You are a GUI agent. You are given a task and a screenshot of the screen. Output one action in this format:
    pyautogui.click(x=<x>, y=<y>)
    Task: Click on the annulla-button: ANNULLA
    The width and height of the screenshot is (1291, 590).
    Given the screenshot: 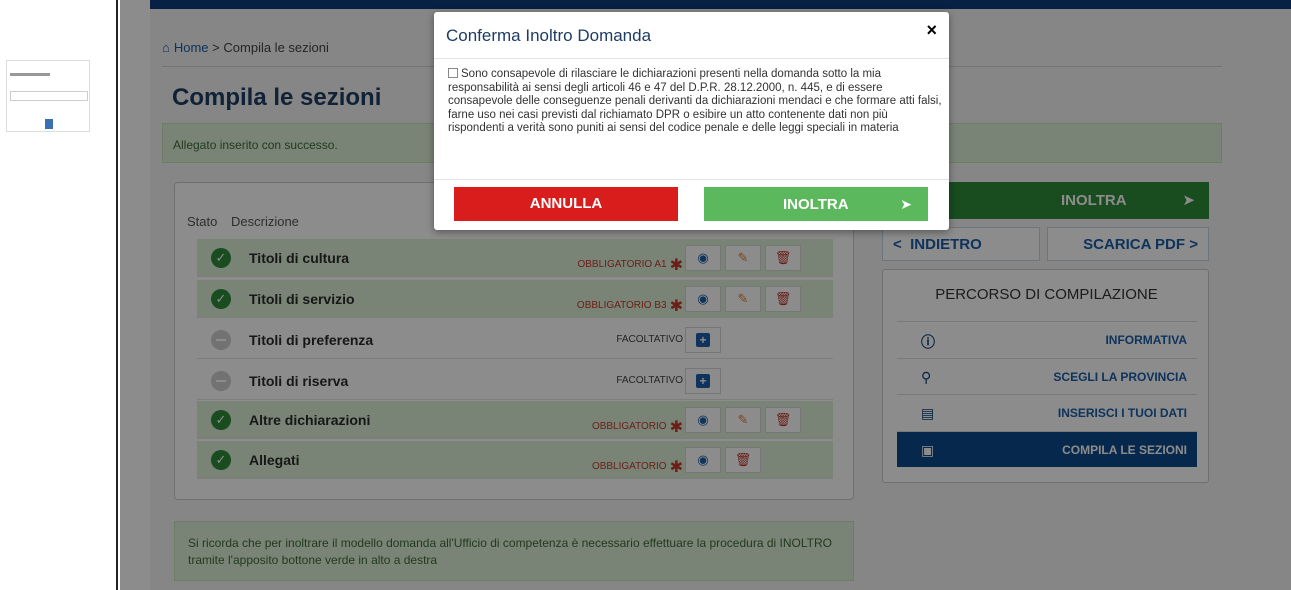 What is the action you would take?
    pyautogui.click(x=566, y=204)
    